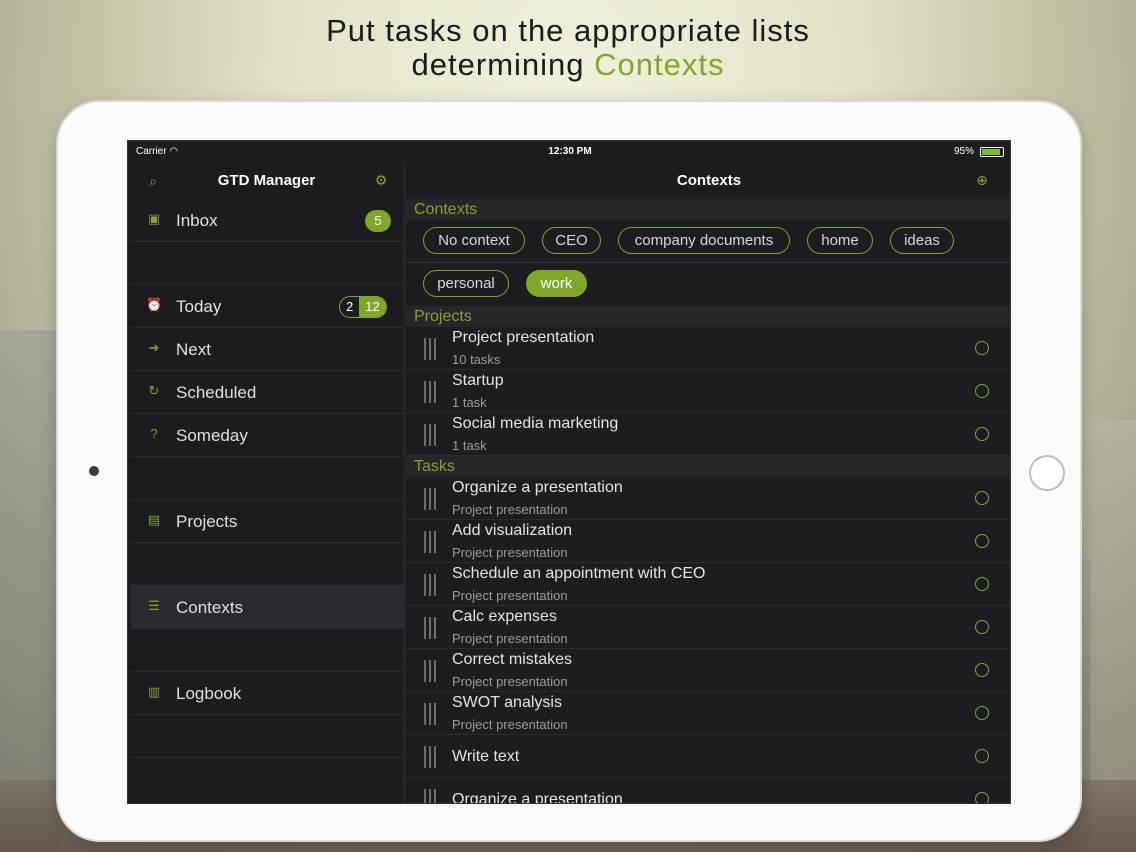 Image resolution: width=1136 pixels, height=852 pixels. Describe the element at coordinates (571, 240) in the screenshot. I see `context-chip: CEO` at that location.